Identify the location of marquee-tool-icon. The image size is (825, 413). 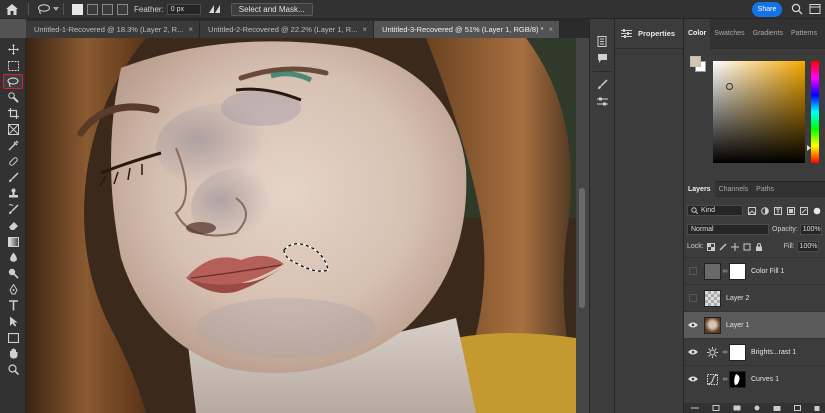
(13, 65).